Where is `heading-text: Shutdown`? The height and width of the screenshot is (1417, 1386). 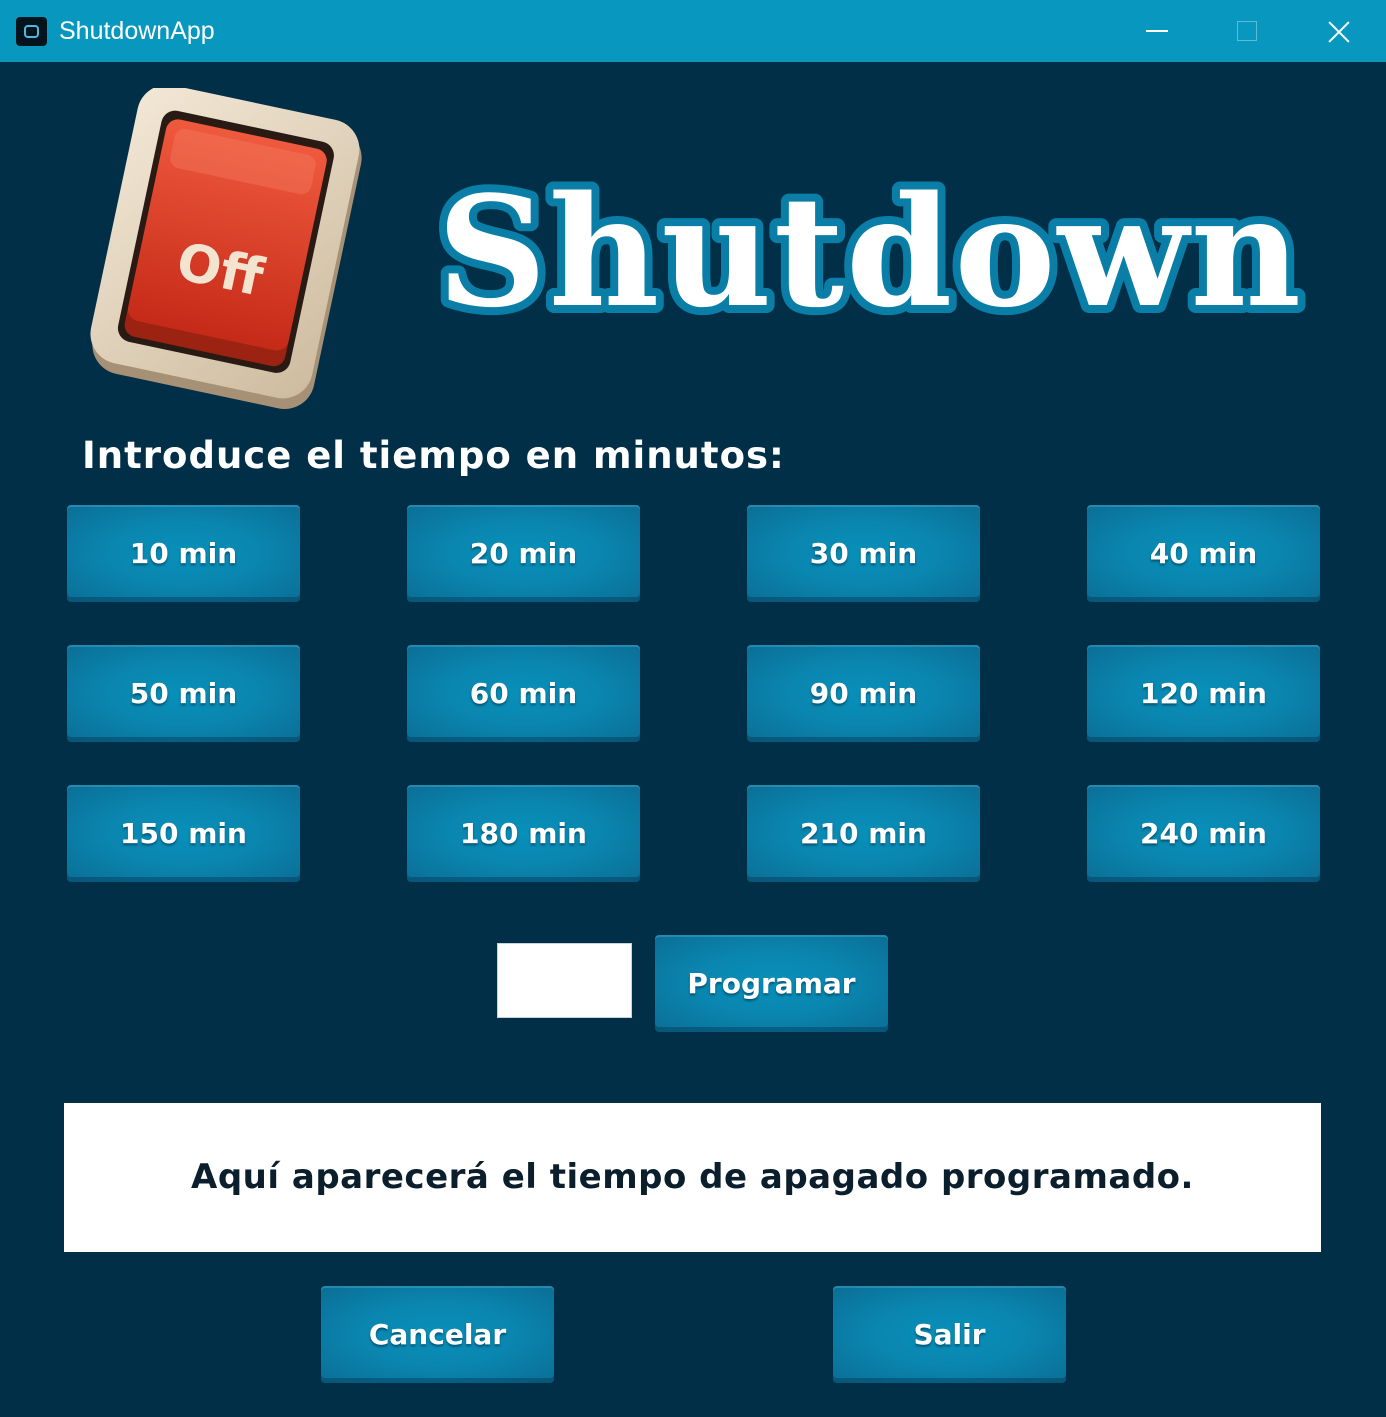
heading-text: Shutdown is located at coordinates (870, 250).